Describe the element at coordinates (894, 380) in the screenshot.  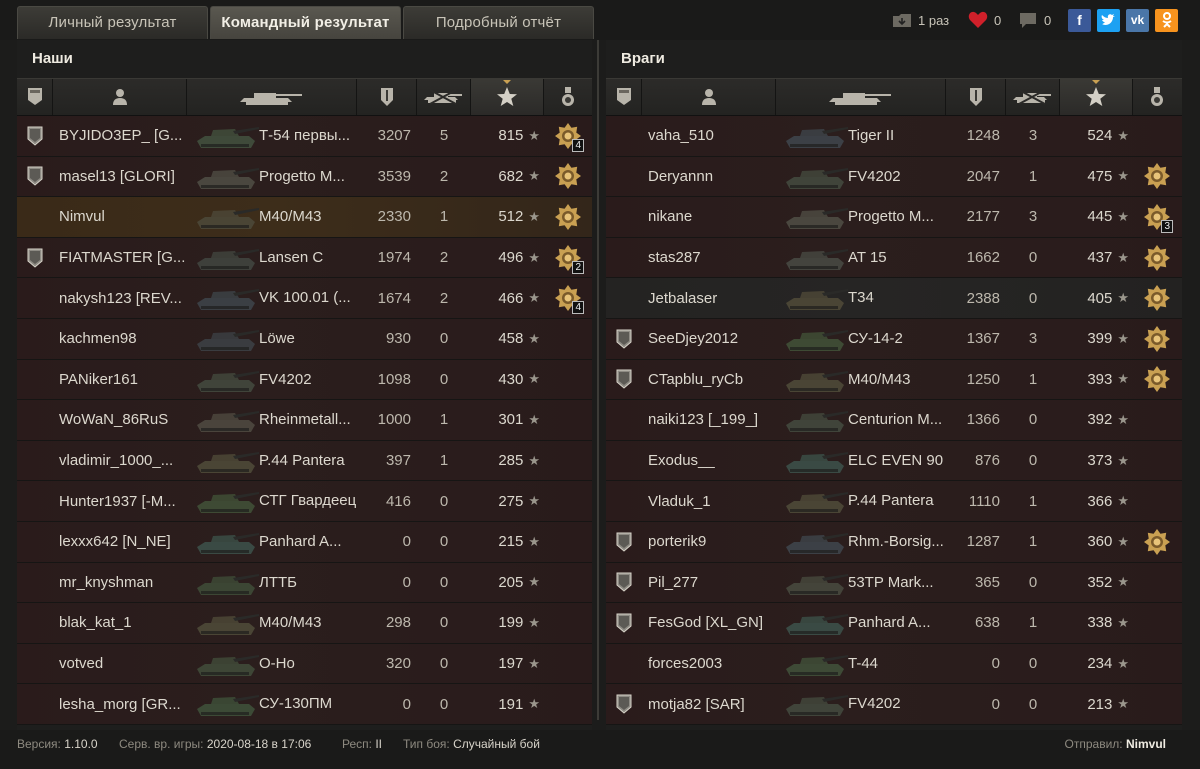
I see `player-row: CTapblu_ryCb M40/M43 1250 1 393 ★` at that location.